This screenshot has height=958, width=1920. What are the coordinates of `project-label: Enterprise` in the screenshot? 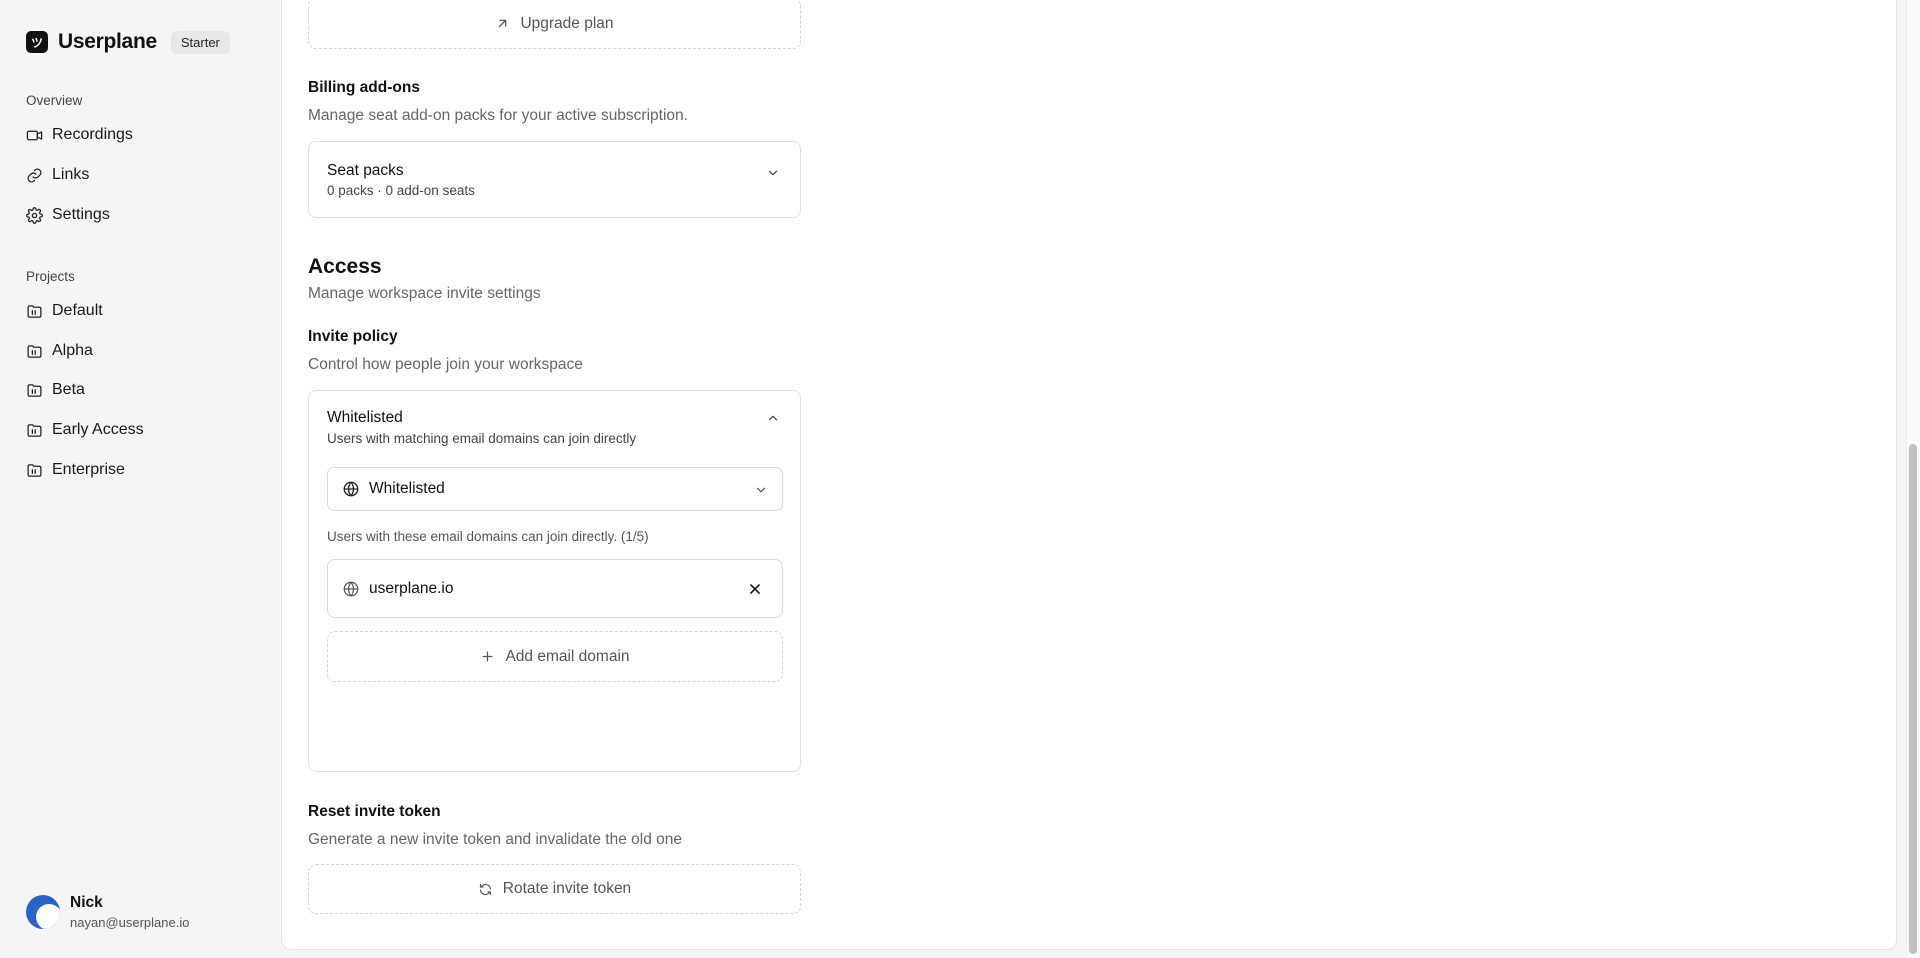 It's located at (88, 469).